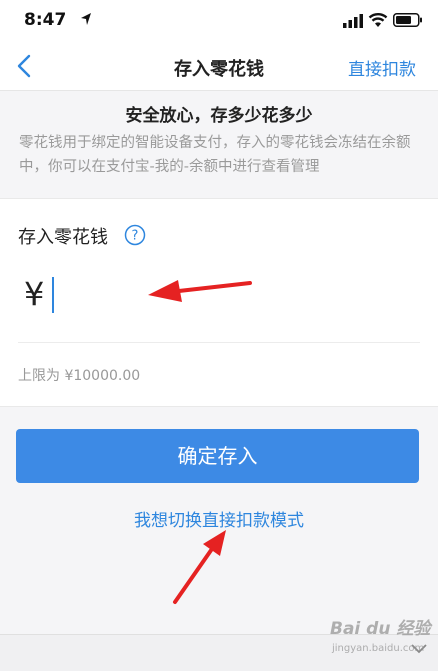 This screenshot has width=438, height=671. I want to click on notice-title: 安全放心，存多少花多少, so click(219, 116).